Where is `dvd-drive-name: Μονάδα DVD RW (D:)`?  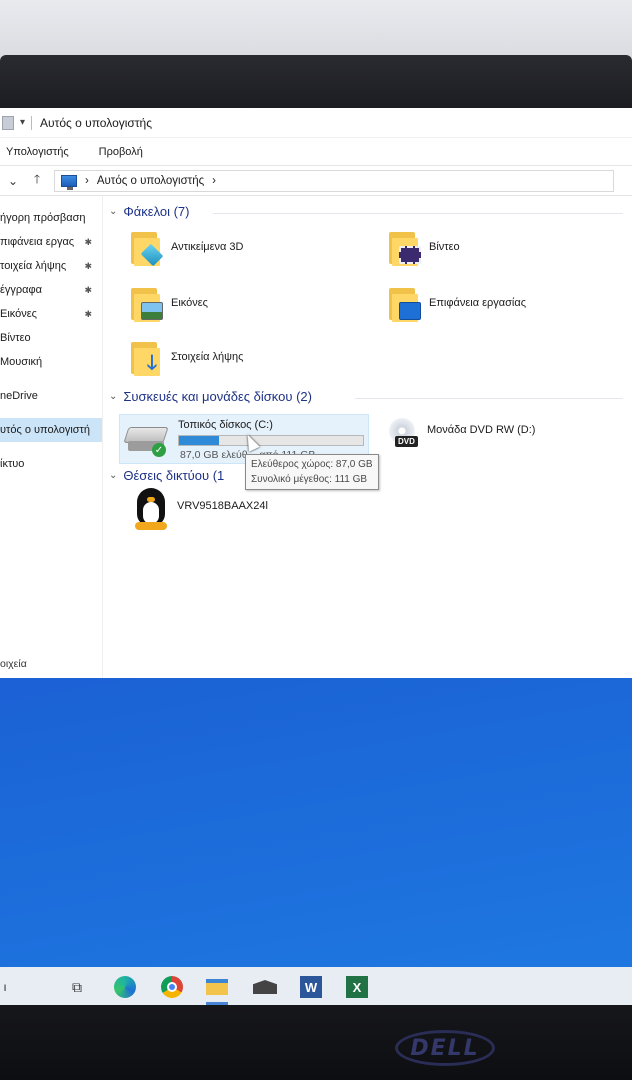 dvd-drive-name: Μονάδα DVD RW (D:) is located at coordinates (481, 430).